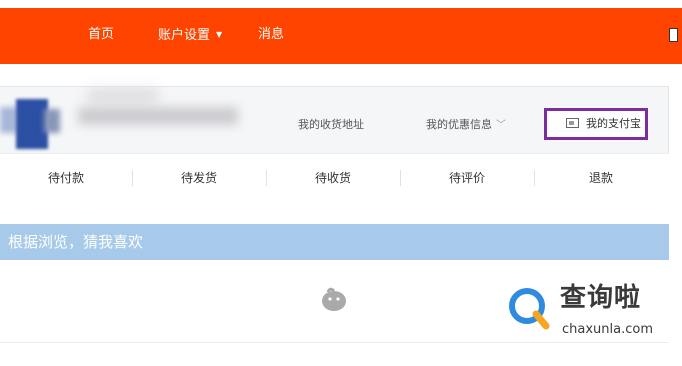 This screenshot has height=366, width=682. I want to click on tab-pending-shipment: 待发货, so click(199, 178).